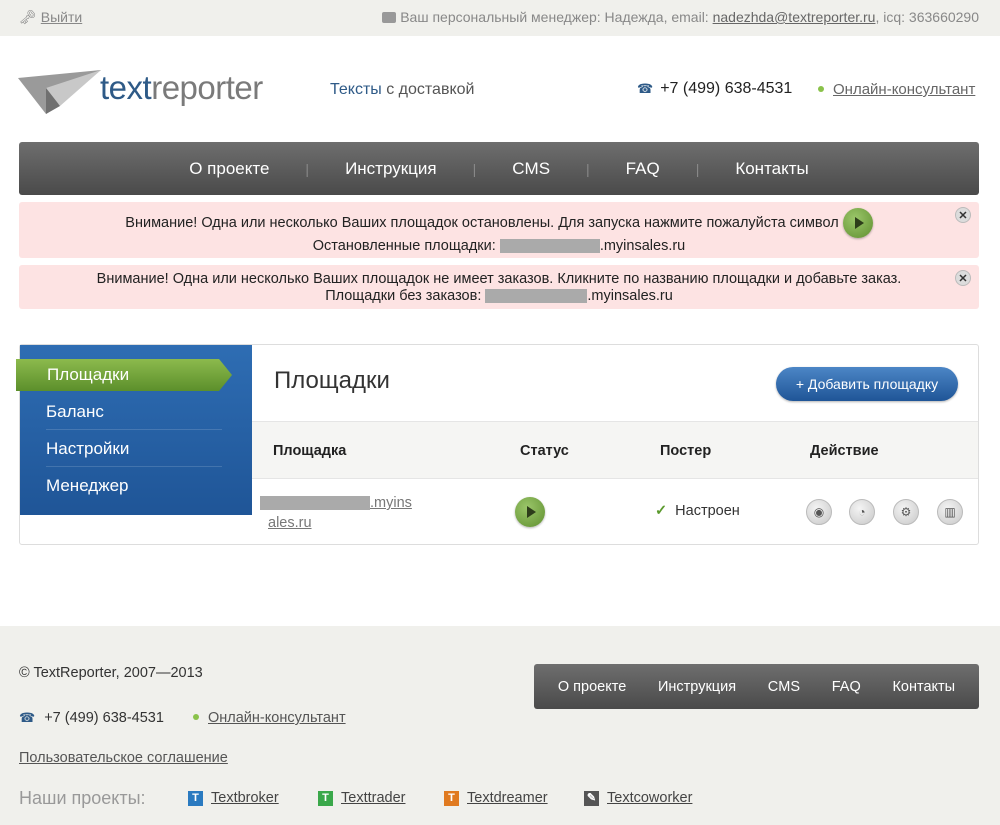 This screenshot has height=825, width=1000. I want to click on projects-label: Наши проекты:, so click(82, 798).